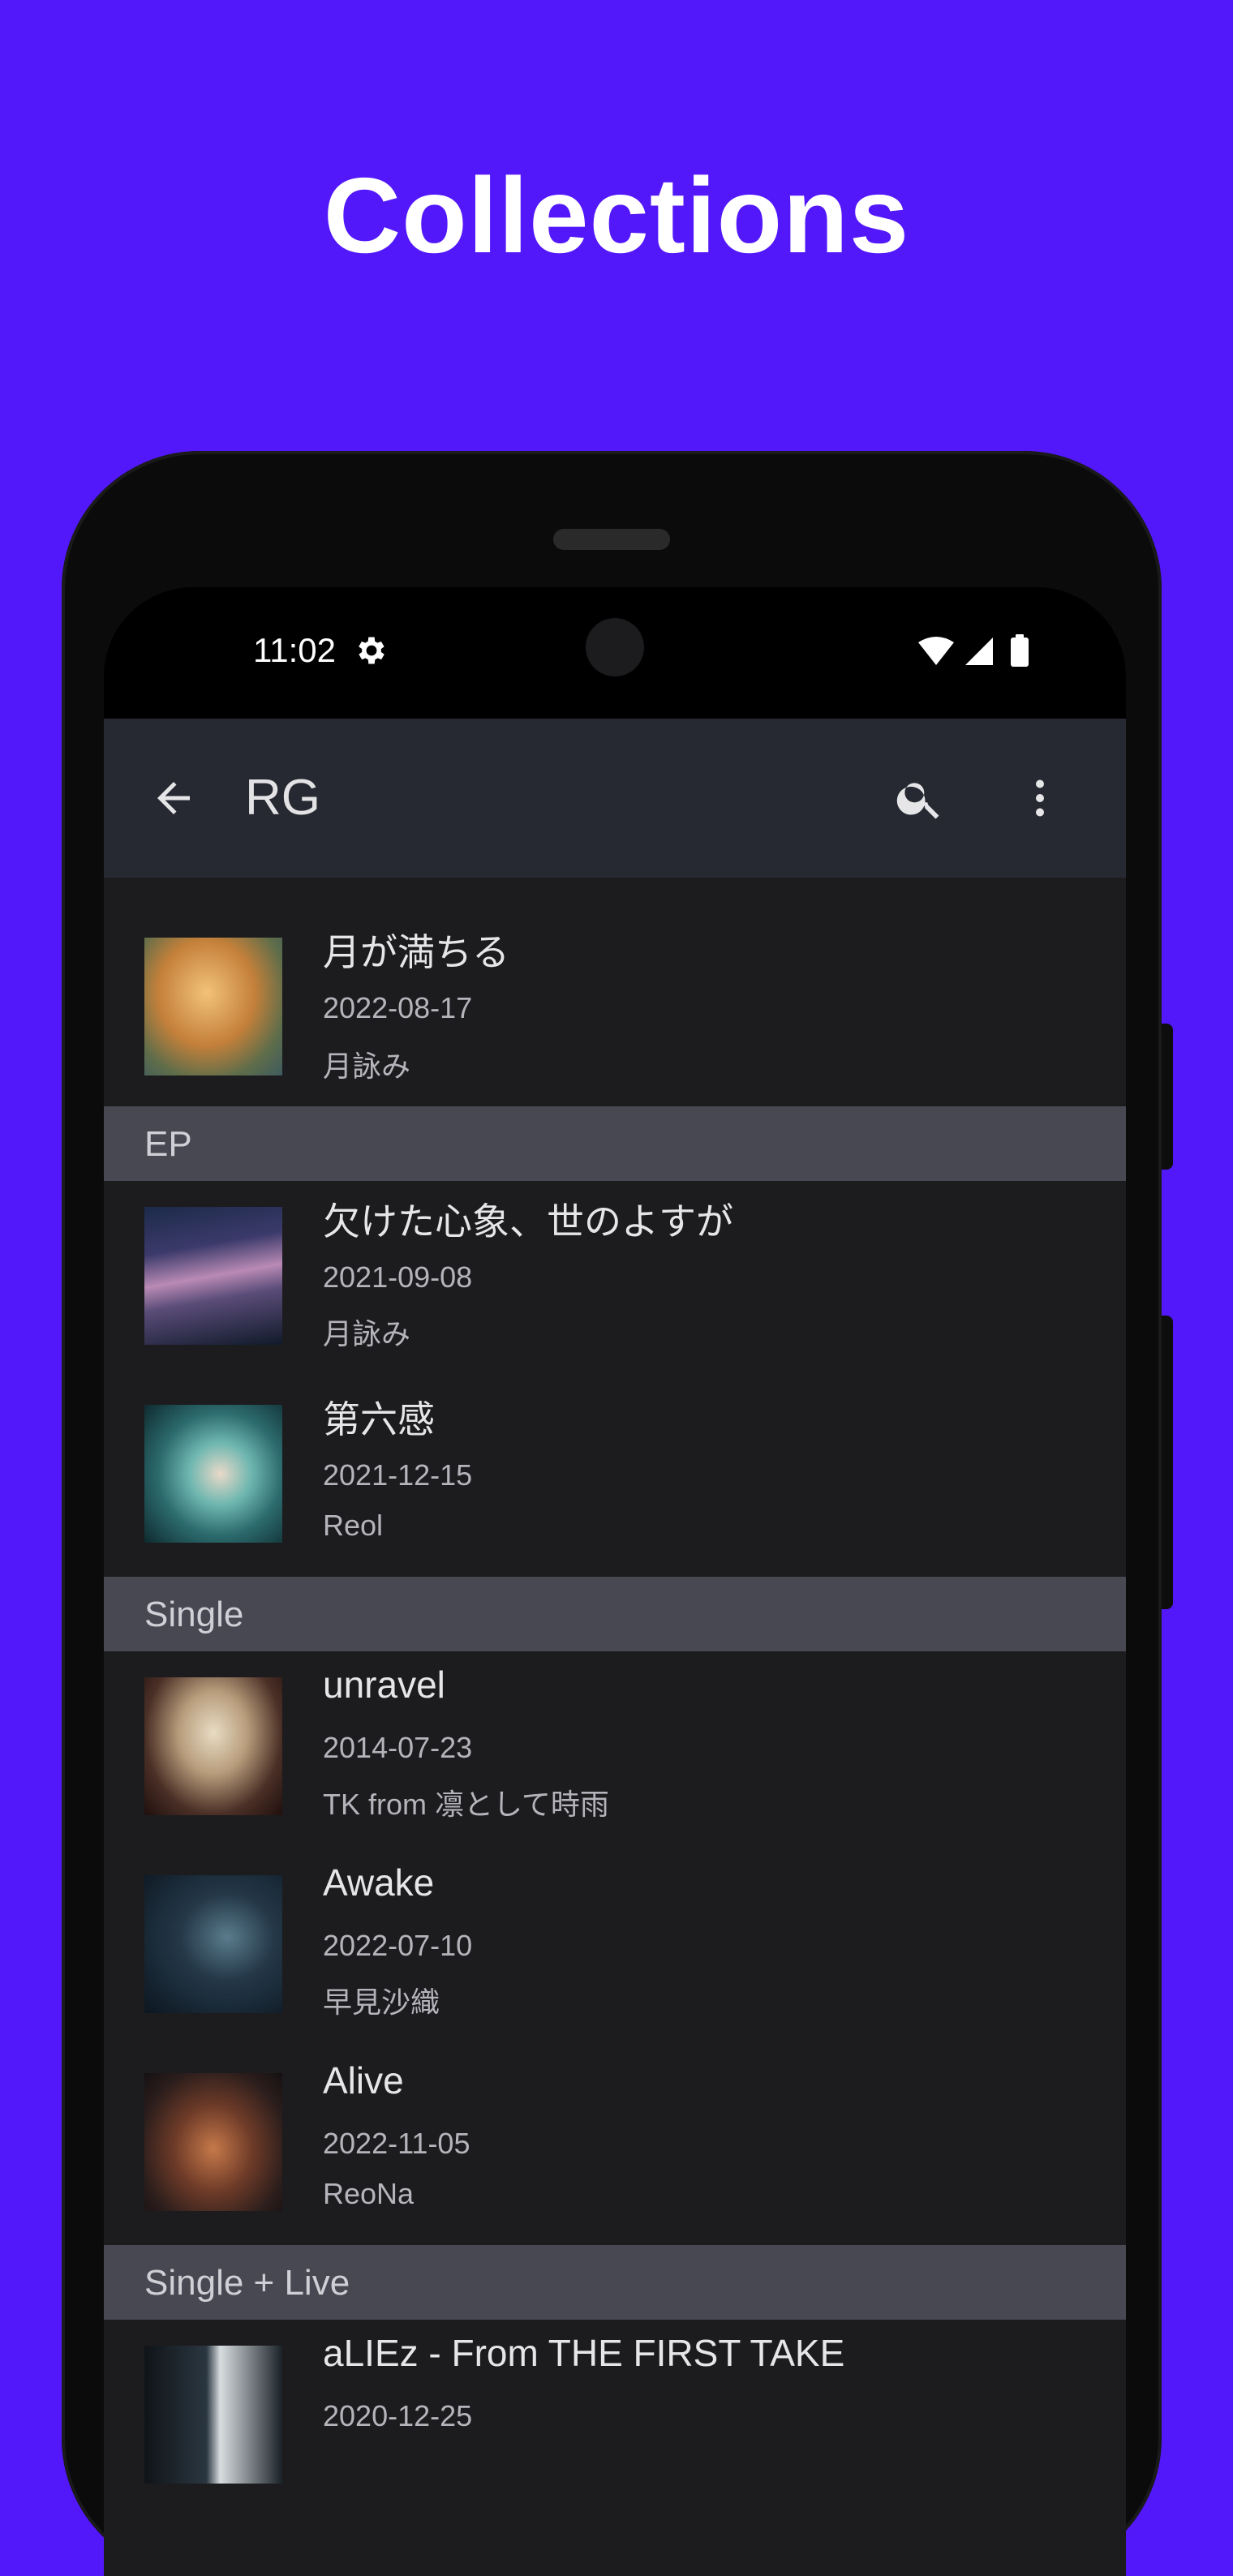  I want to click on item-title: Alive, so click(363, 2080).